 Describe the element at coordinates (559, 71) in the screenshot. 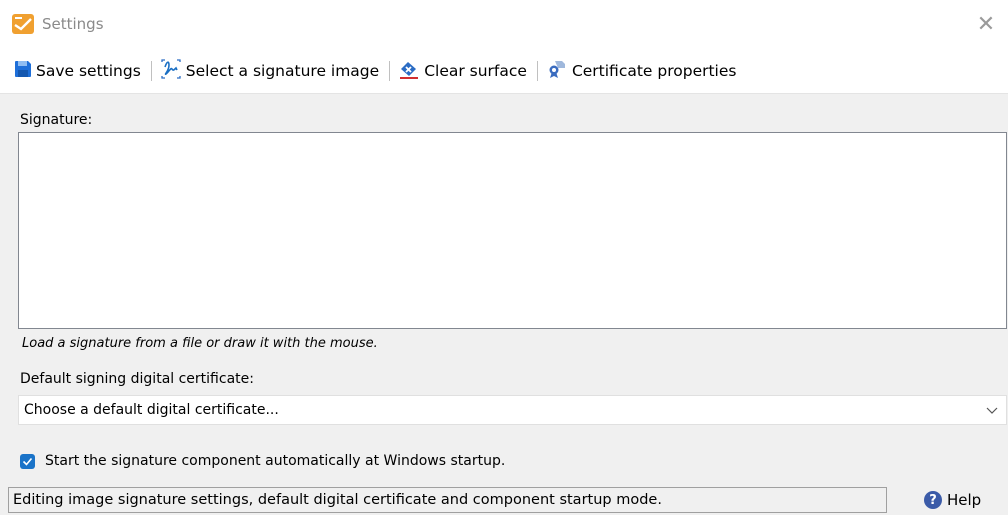

I see `certificate-icon` at that location.